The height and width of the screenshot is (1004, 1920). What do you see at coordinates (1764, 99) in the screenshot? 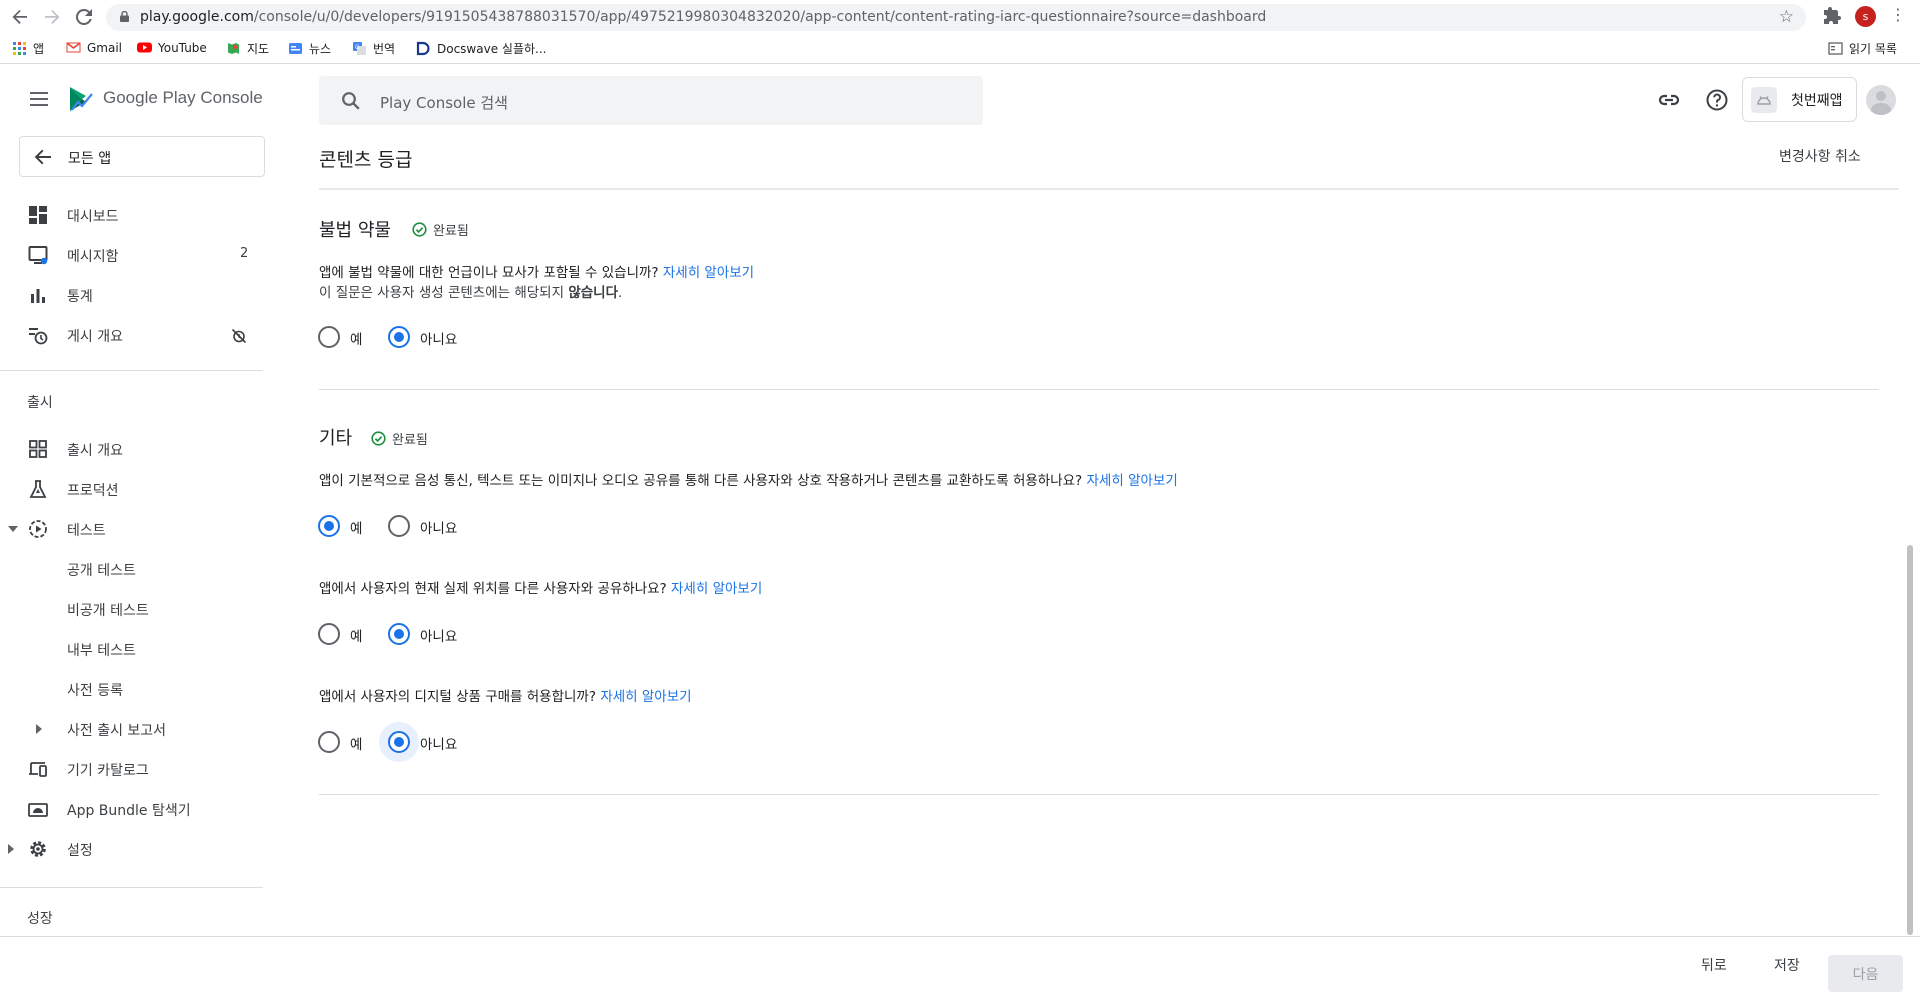
I see `android-app-icon` at bounding box center [1764, 99].